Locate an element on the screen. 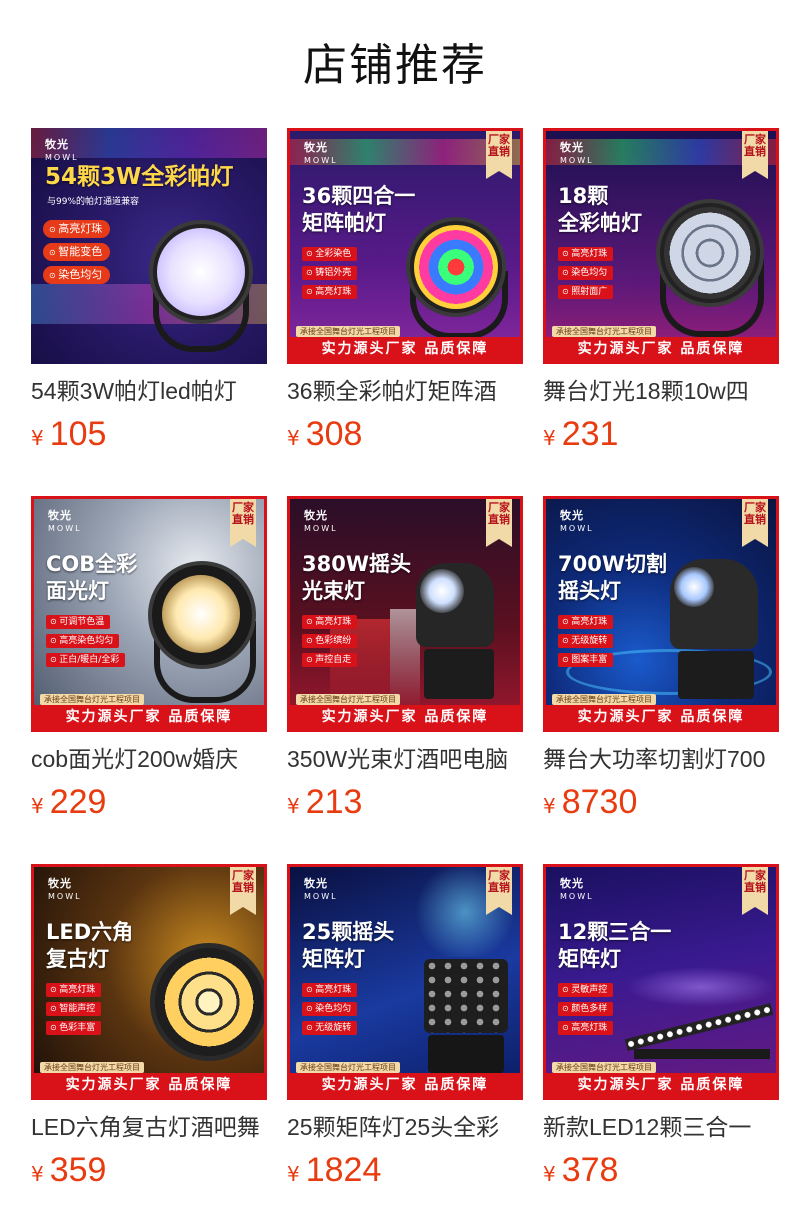 This screenshot has width=790, height=1232. product-price: ¥213 is located at coordinates (325, 802).